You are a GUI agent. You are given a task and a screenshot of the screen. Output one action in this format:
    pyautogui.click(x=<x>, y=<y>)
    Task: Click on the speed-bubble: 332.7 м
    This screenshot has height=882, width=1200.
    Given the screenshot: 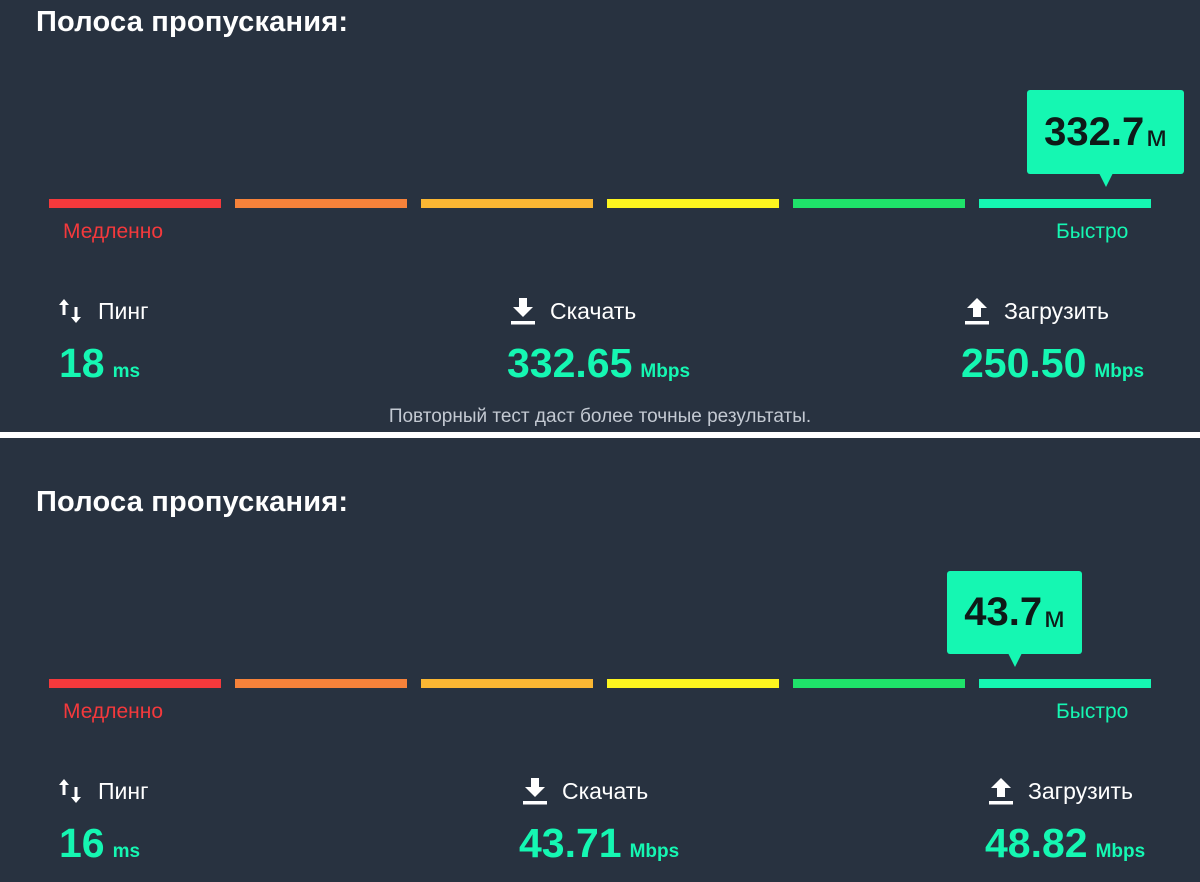 What is the action you would take?
    pyautogui.click(x=1105, y=138)
    